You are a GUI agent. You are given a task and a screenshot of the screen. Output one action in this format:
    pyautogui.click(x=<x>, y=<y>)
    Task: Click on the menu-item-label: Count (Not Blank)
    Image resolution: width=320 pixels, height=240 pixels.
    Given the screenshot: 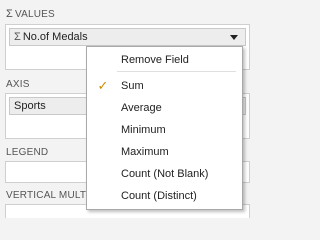 What is the action you would take?
    pyautogui.click(x=165, y=174)
    